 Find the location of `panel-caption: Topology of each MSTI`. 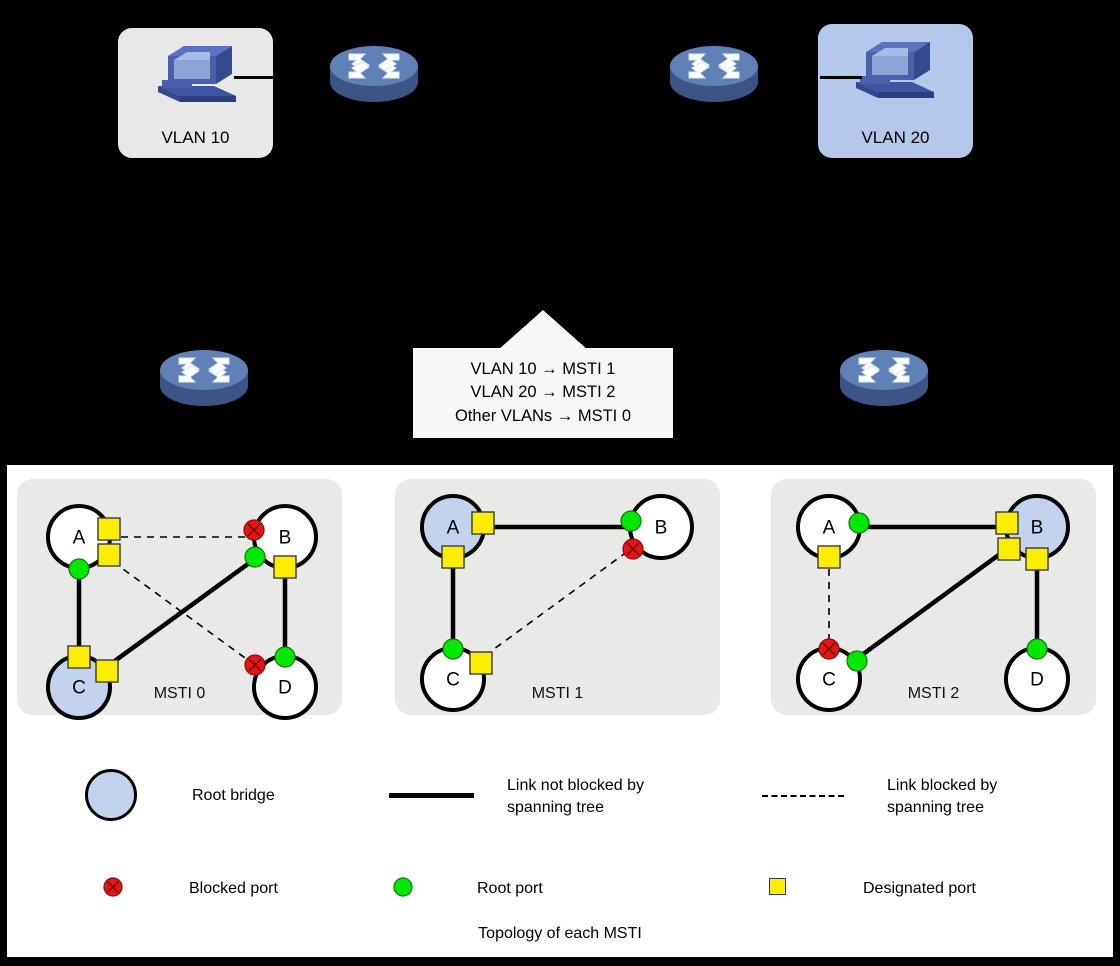

panel-caption: Topology of each MSTI is located at coordinates (560, 933).